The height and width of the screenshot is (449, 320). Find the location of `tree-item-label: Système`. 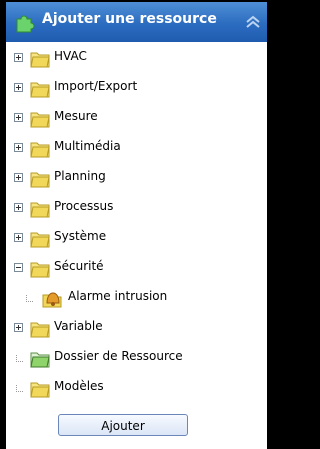

tree-item-label: Système is located at coordinates (80, 236).